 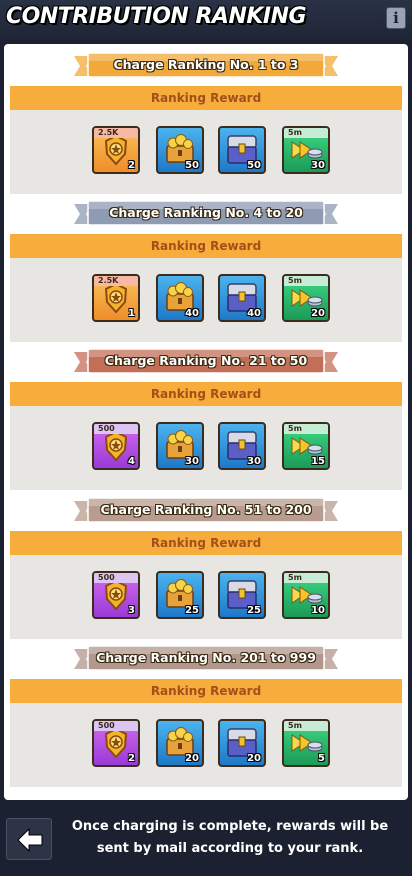 I want to click on tier-banner: Charge Ranking No. 21 to 50, so click(x=206, y=362).